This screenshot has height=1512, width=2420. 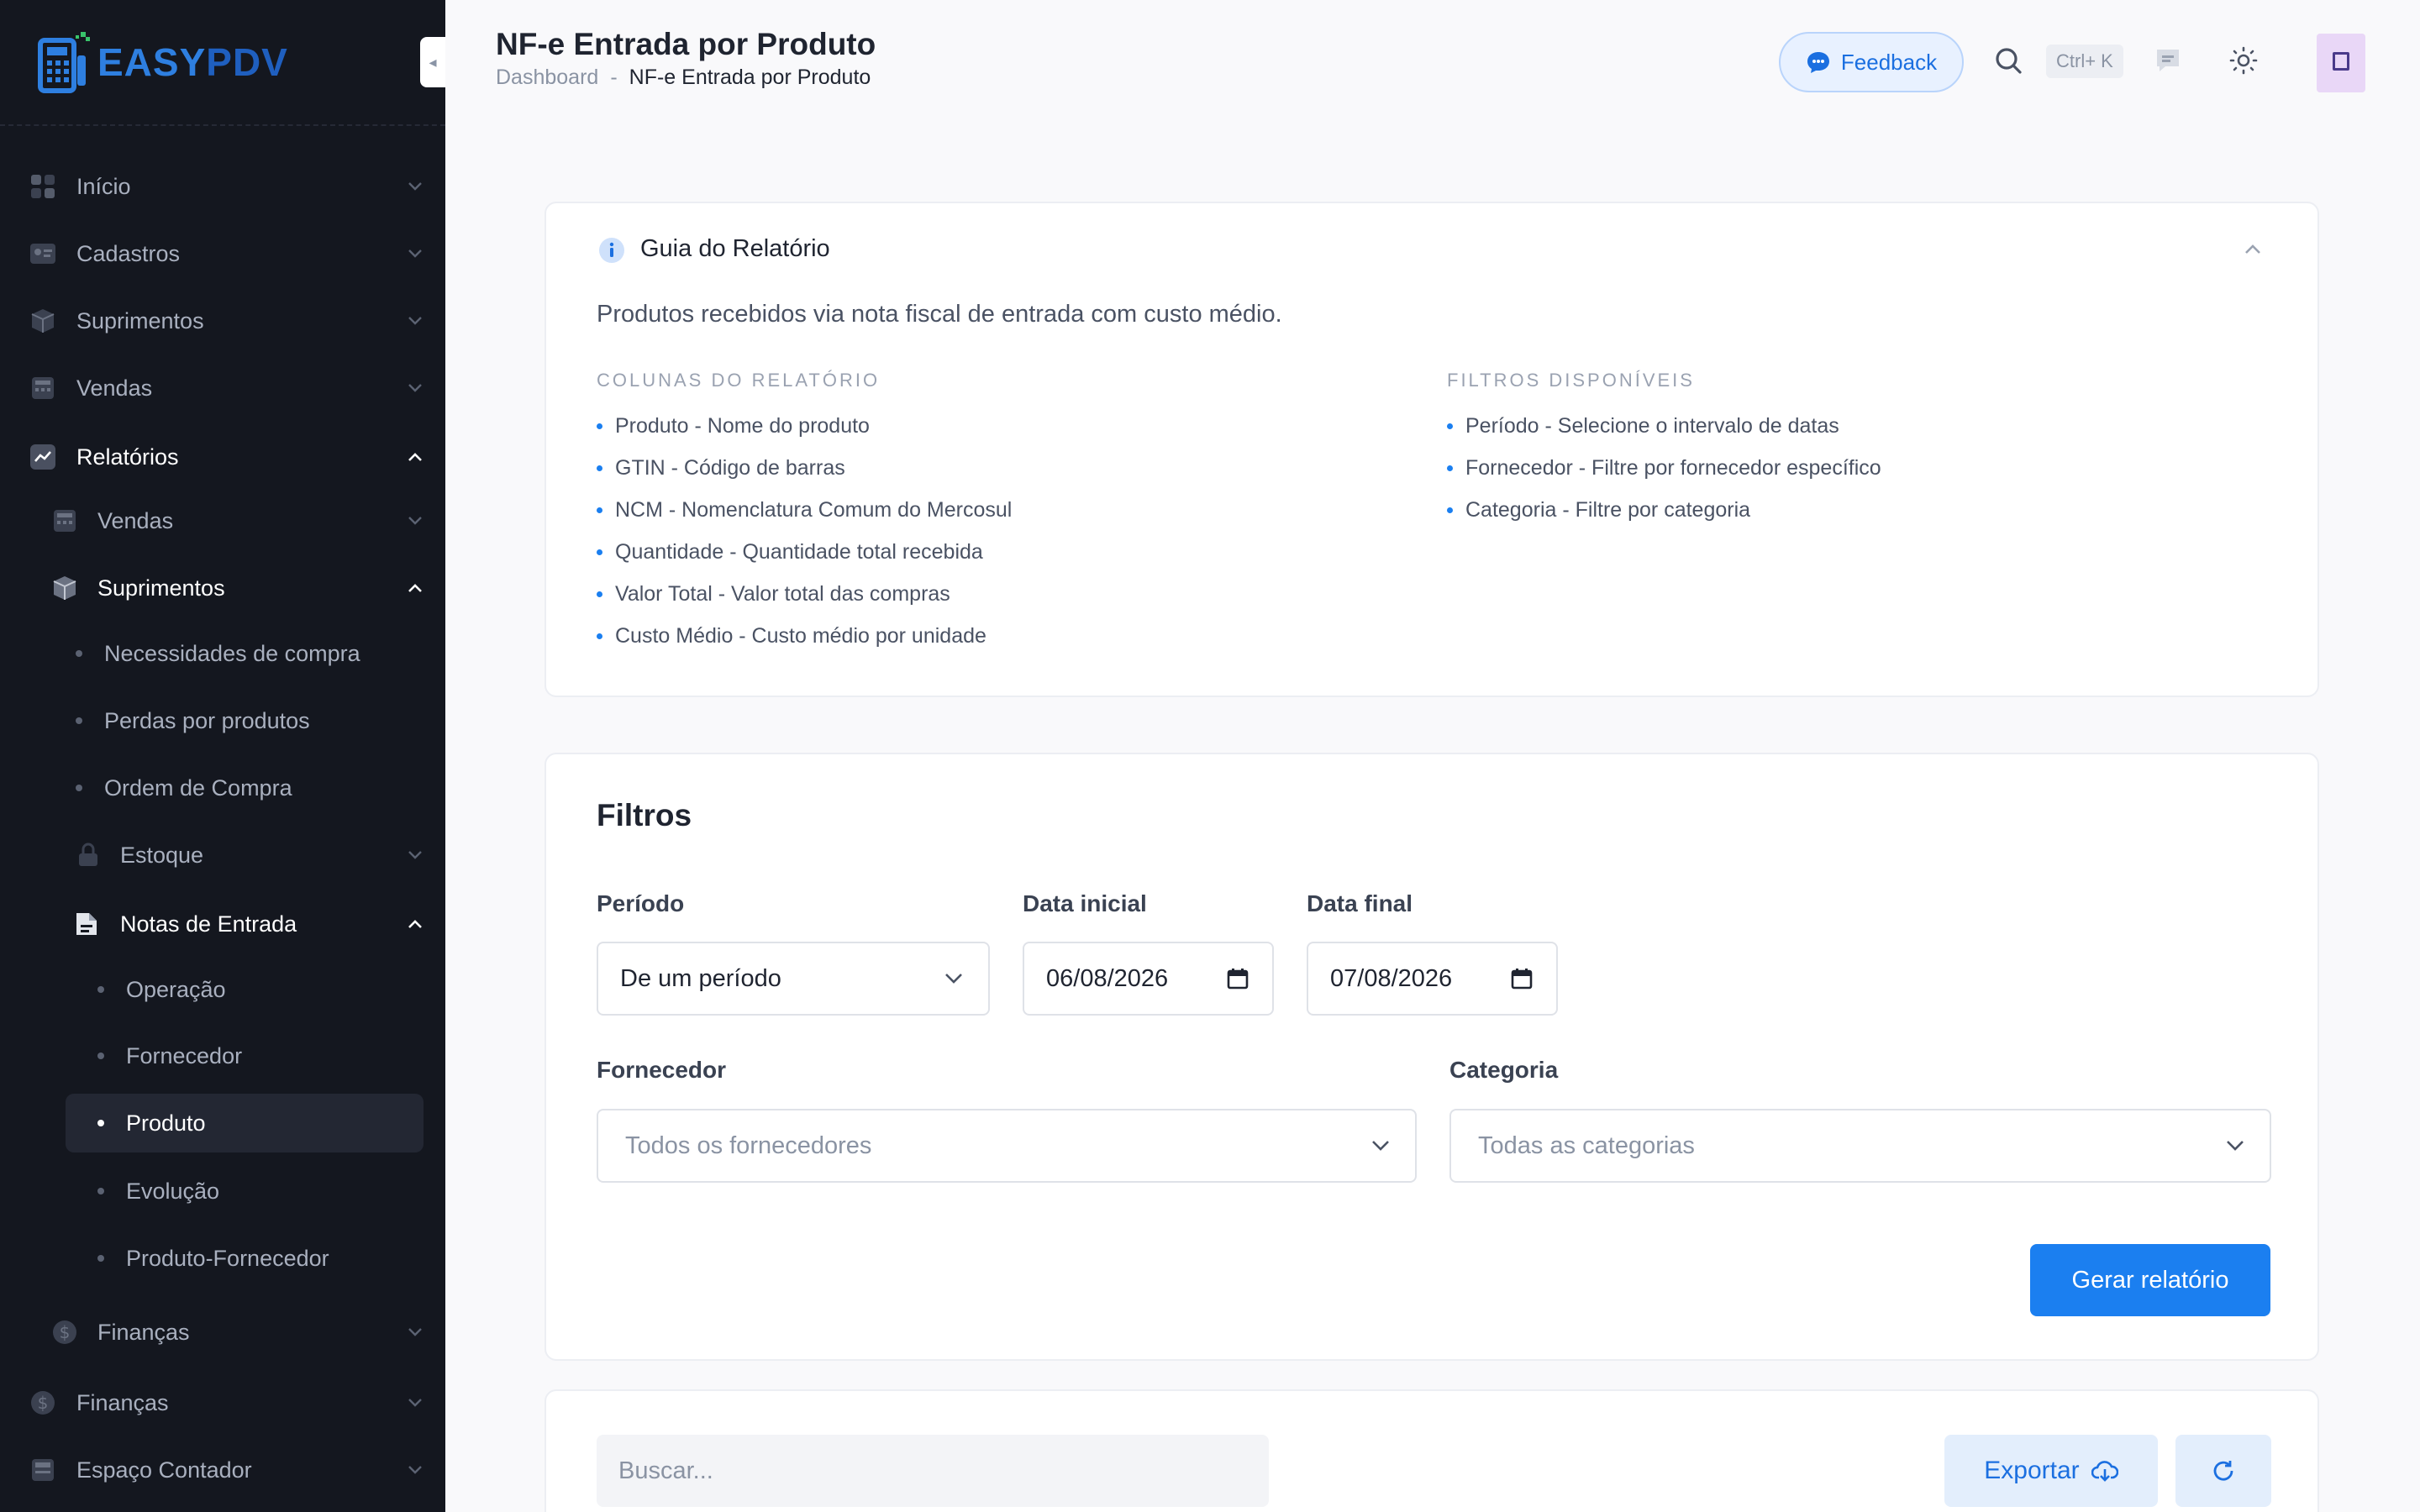 What do you see at coordinates (223, 1403) in the screenshot?
I see `sidebar-item-financas: $ Finanças` at bounding box center [223, 1403].